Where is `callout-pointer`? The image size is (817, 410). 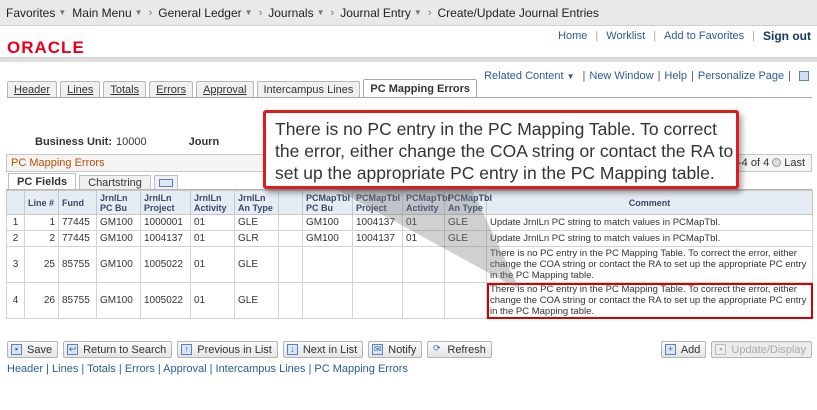
callout-pointer is located at coordinates (425, 238).